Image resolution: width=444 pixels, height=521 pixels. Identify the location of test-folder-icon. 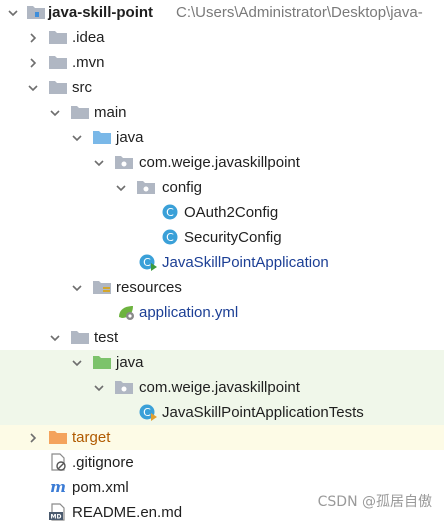
(102, 362).